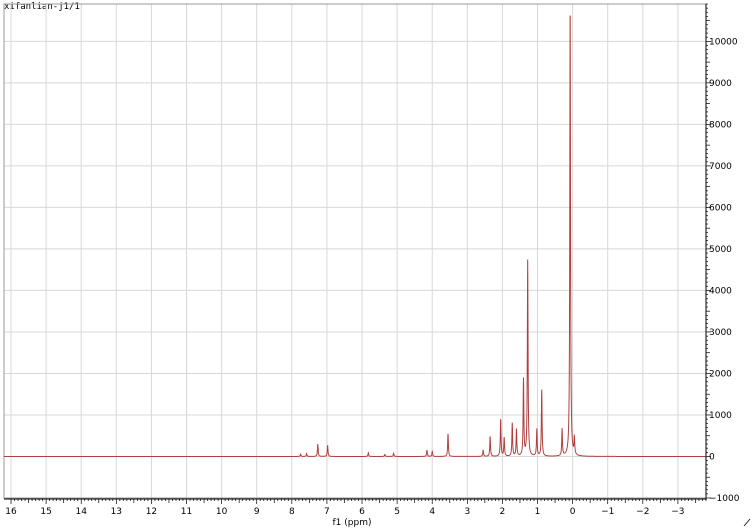  Describe the element at coordinates (432, 512) in the screenshot. I see `x-tick-label: 4` at that location.